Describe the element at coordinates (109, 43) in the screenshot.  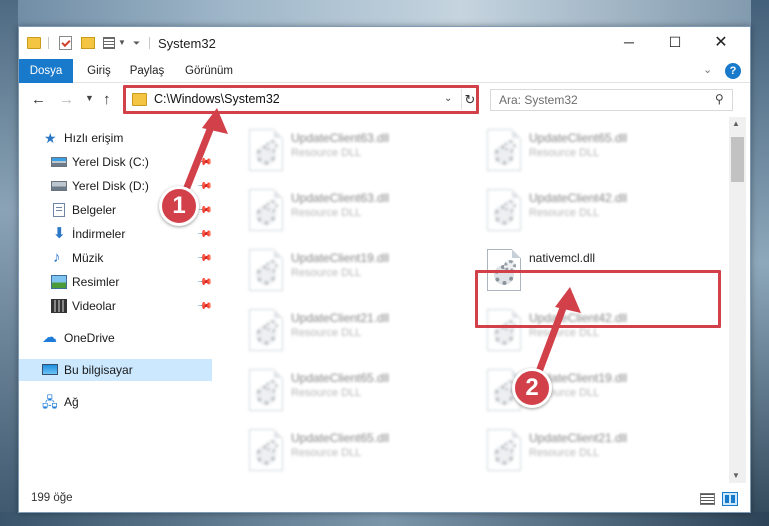
I see `view-options-icon` at that location.